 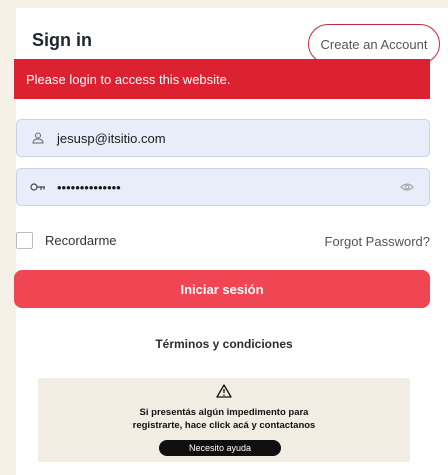 What do you see at coordinates (81, 240) in the screenshot?
I see `remember-label: Recordarme` at bounding box center [81, 240].